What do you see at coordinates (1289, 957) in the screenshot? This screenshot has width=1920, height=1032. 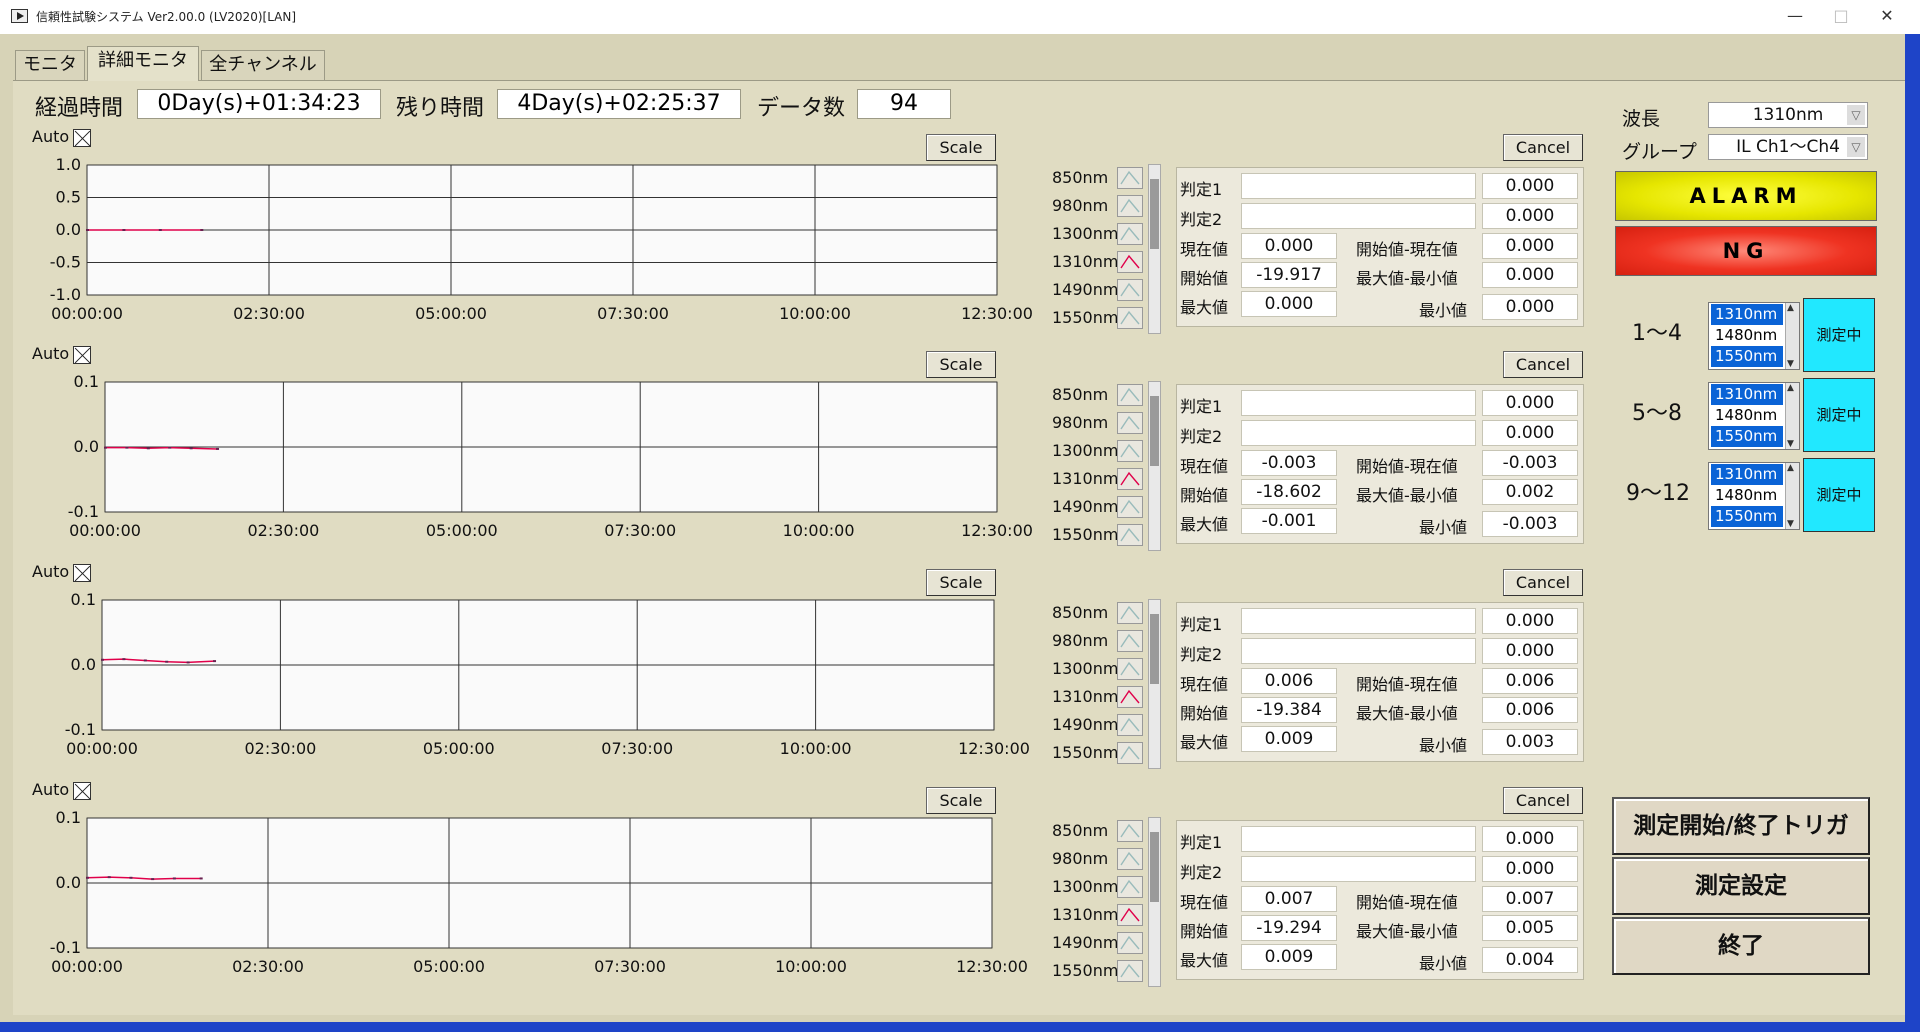 I see `max-value: 0.009` at bounding box center [1289, 957].